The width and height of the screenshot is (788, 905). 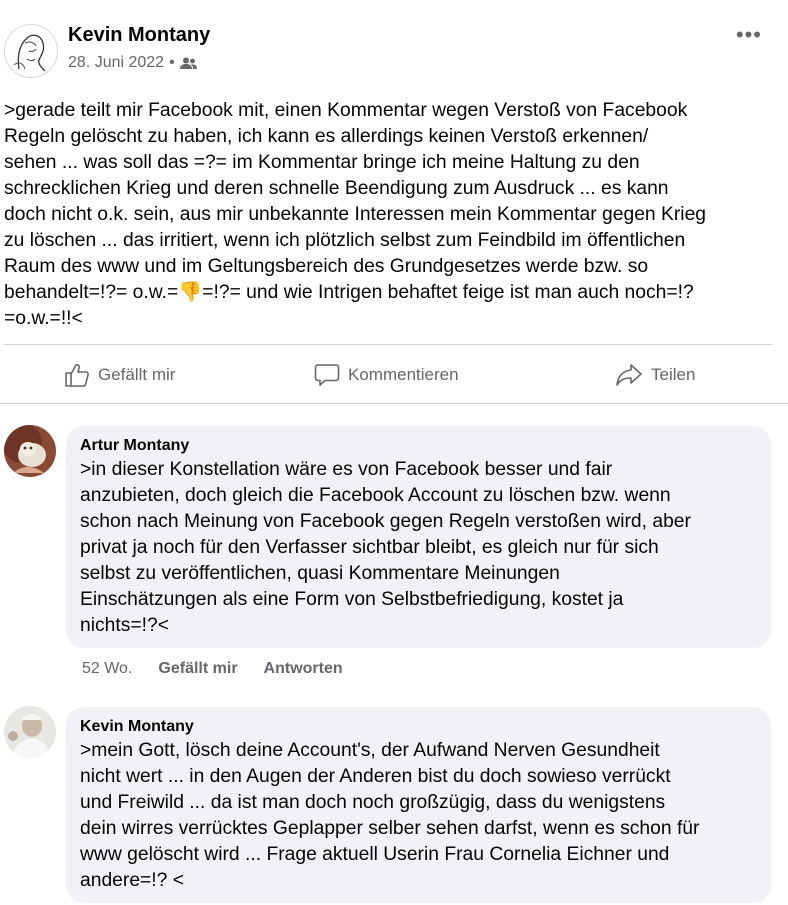 I want to click on author-avatar, so click(x=31, y=51).